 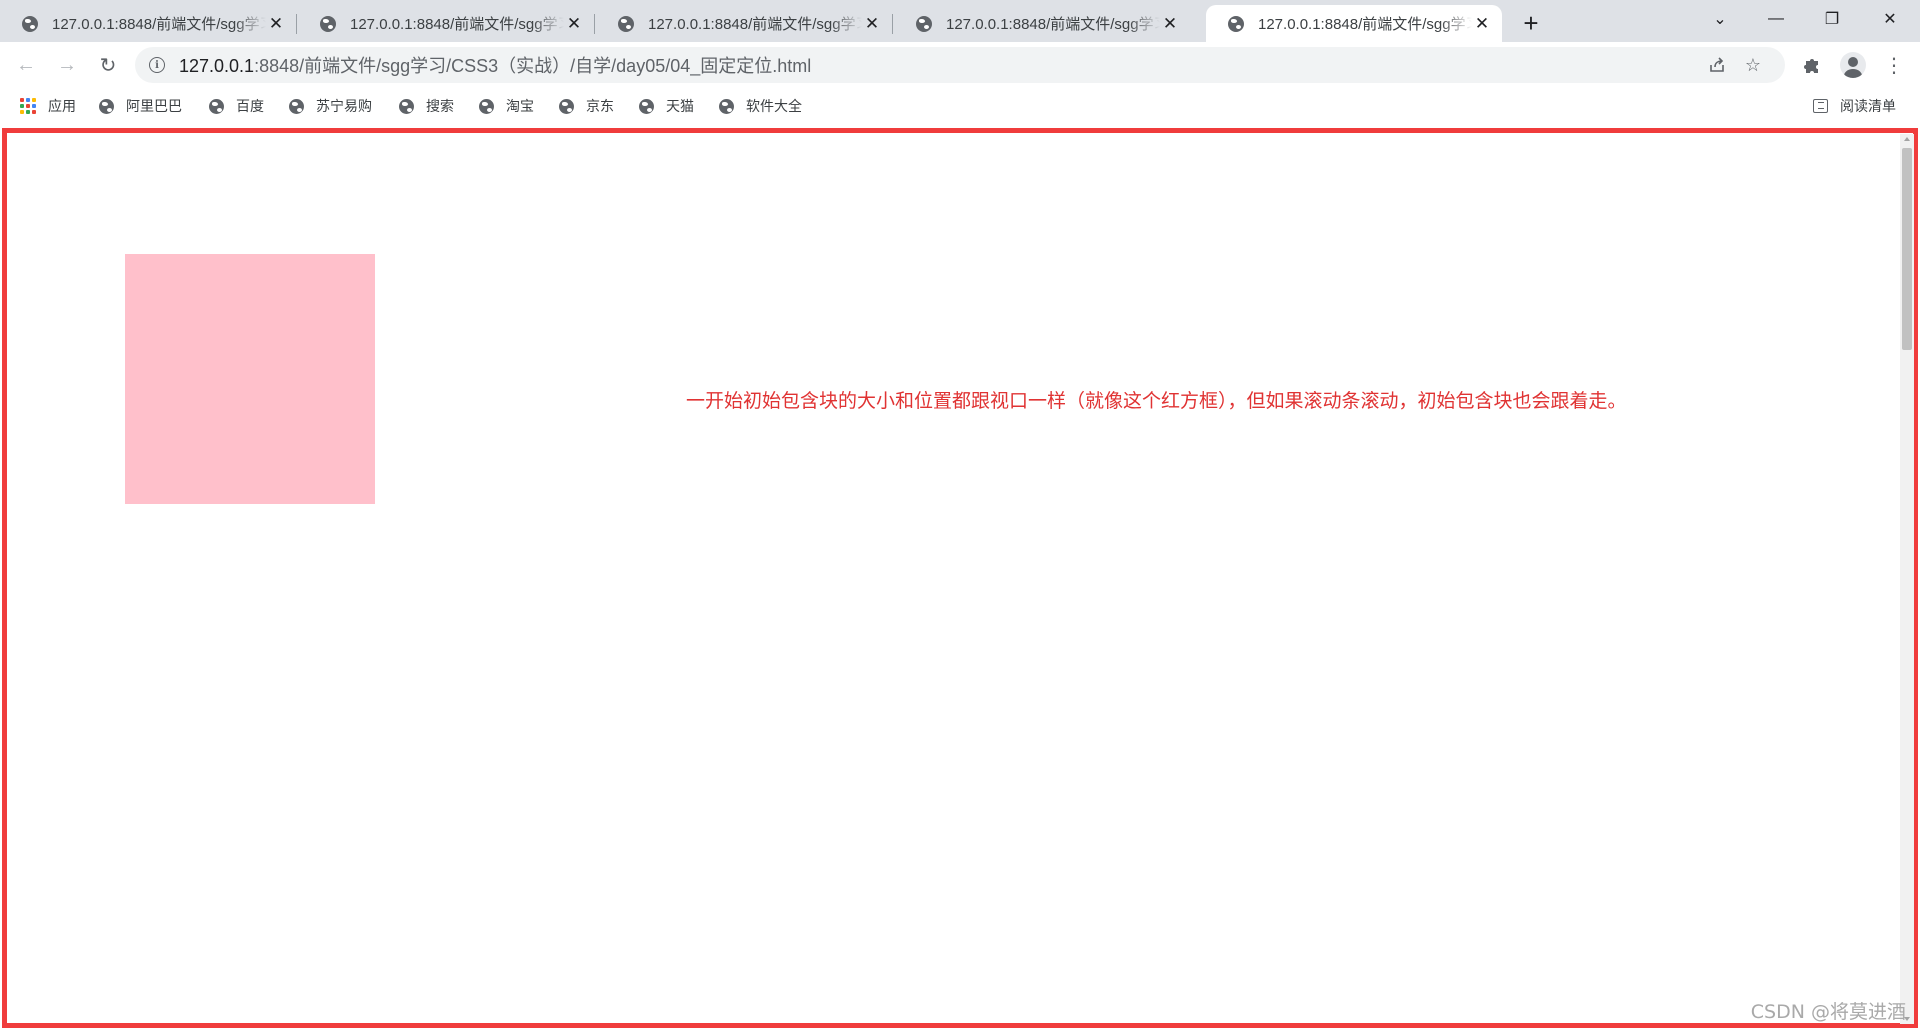 I want to click on forward-button: →, so click(x=67, y=65).